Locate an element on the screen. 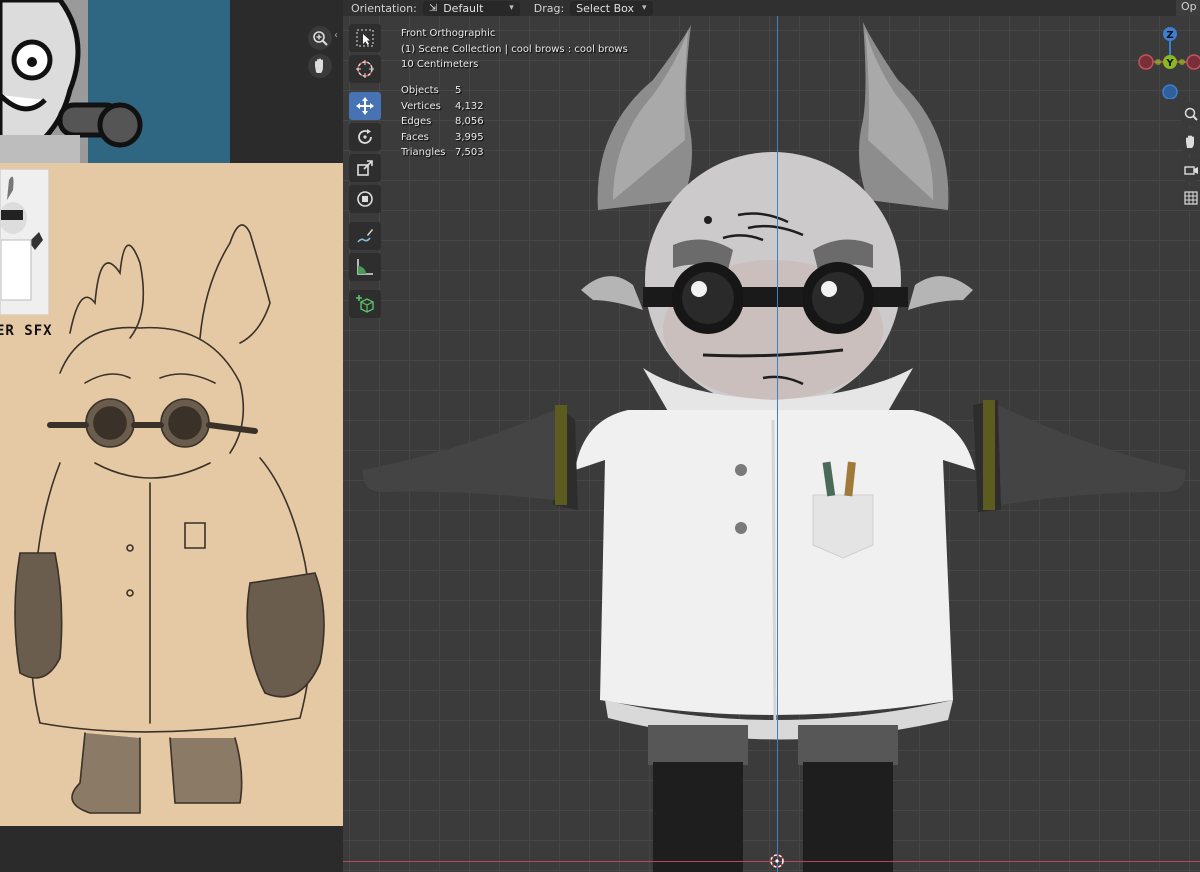  transform-icon is located at coordinates (365, 199).